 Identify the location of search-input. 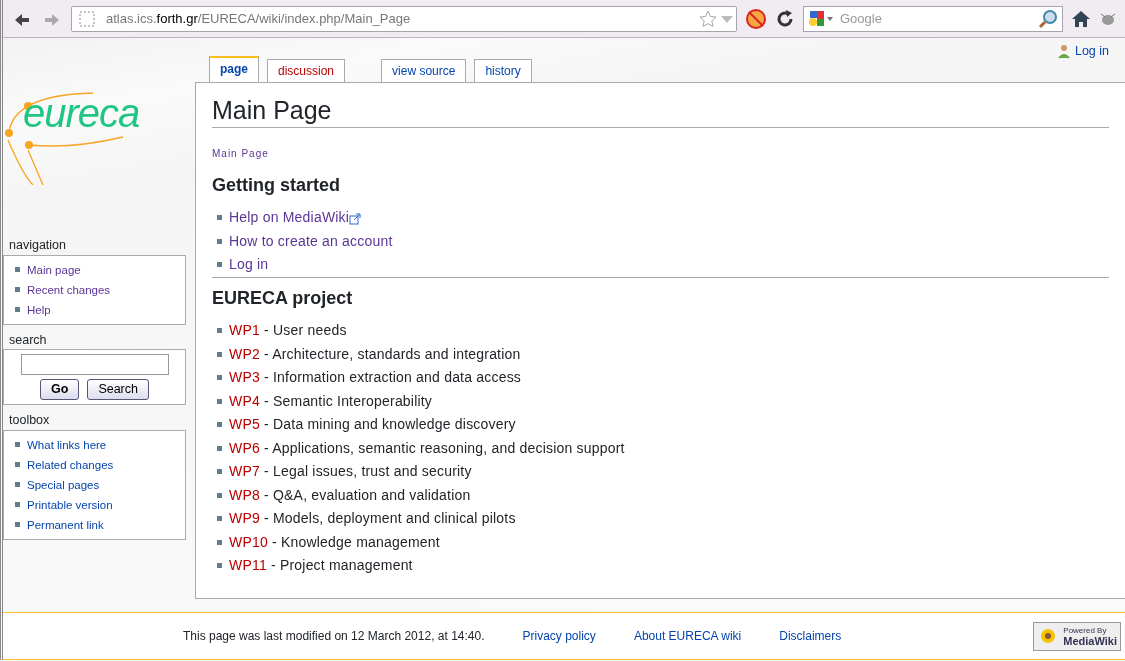
(94, 365).